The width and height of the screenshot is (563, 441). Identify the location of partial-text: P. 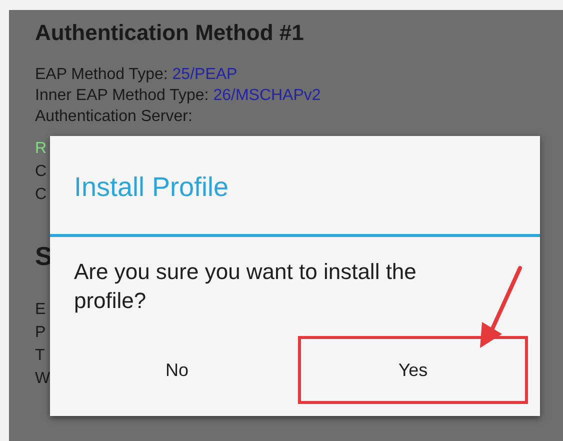
(40, 333).